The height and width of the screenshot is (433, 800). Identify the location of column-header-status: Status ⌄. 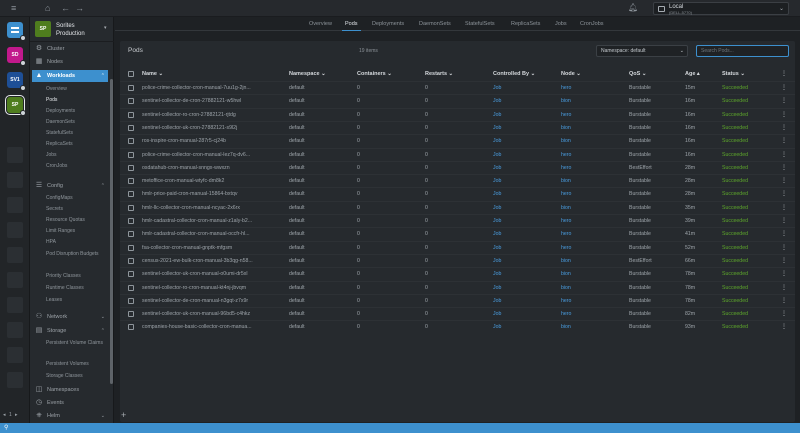
(733, 74).